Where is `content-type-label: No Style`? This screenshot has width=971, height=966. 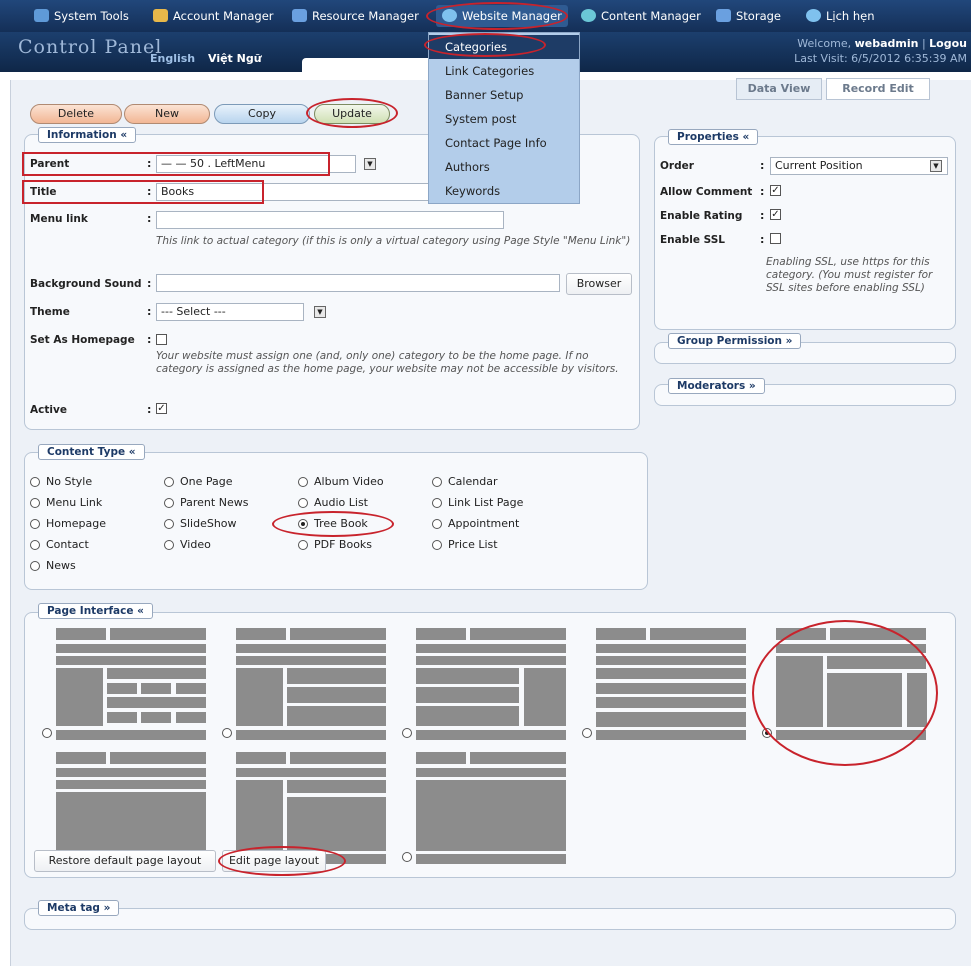 content-type-label: No Style is located at coordinates (69, 481).